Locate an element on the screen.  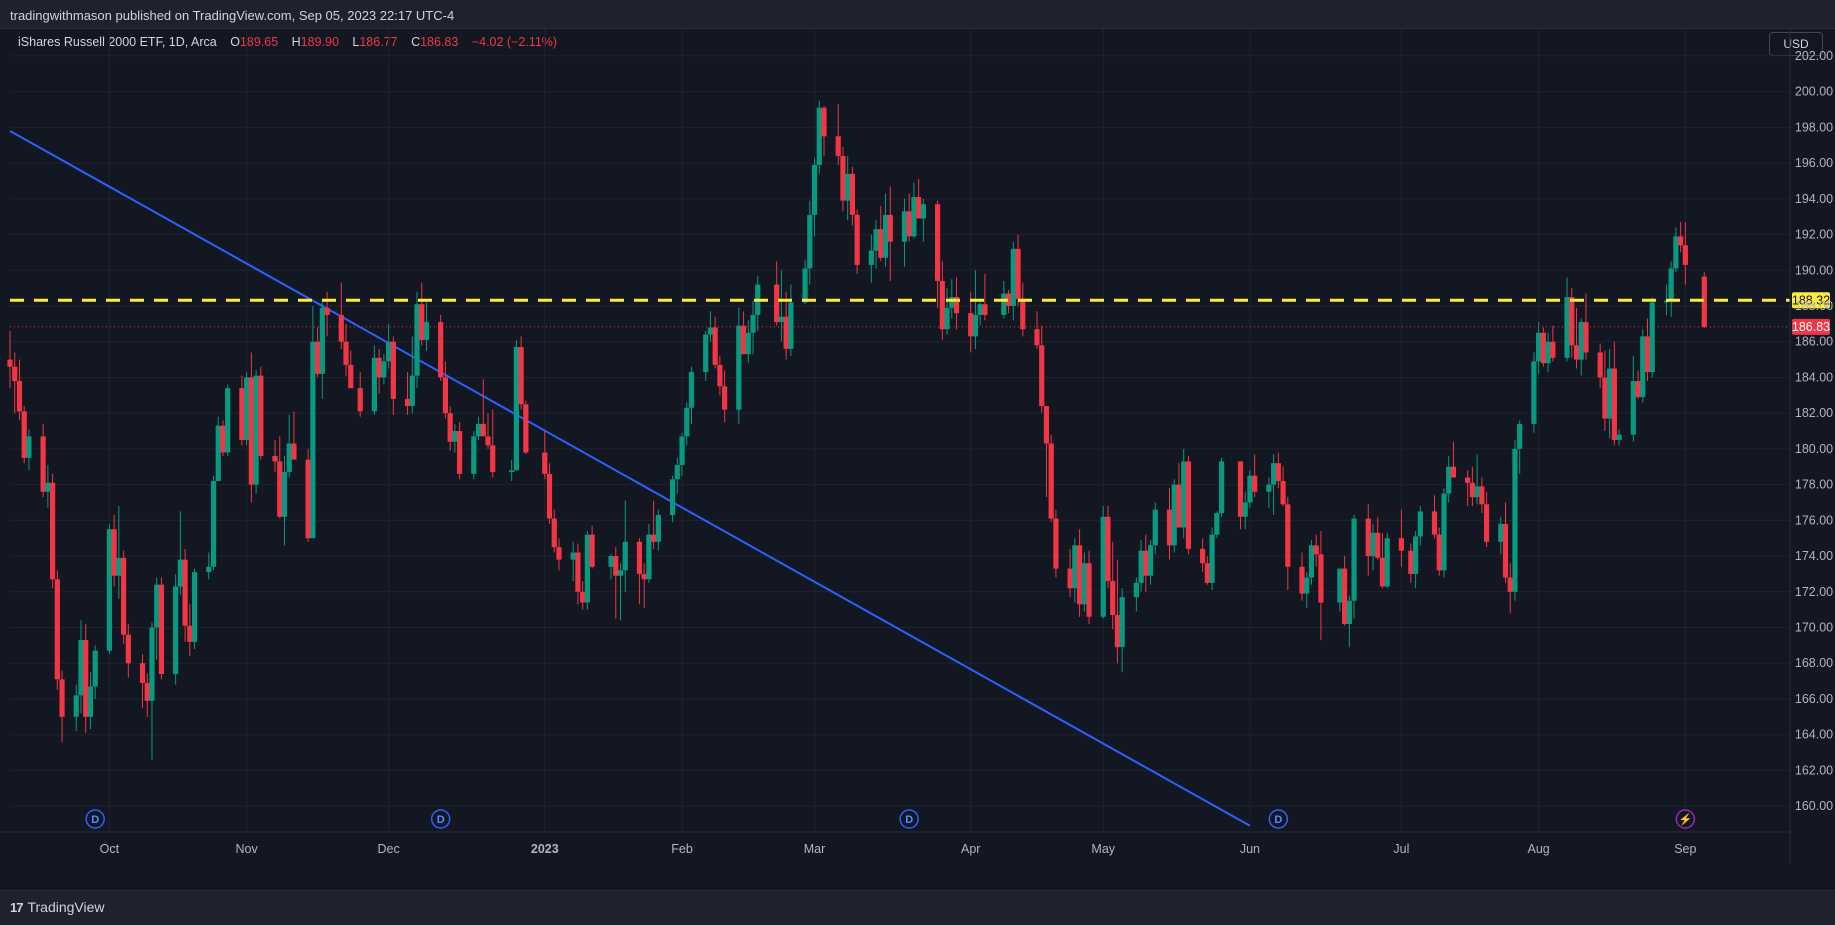
y-tick-label: 164.00 is located at coordinates (1814, 735).